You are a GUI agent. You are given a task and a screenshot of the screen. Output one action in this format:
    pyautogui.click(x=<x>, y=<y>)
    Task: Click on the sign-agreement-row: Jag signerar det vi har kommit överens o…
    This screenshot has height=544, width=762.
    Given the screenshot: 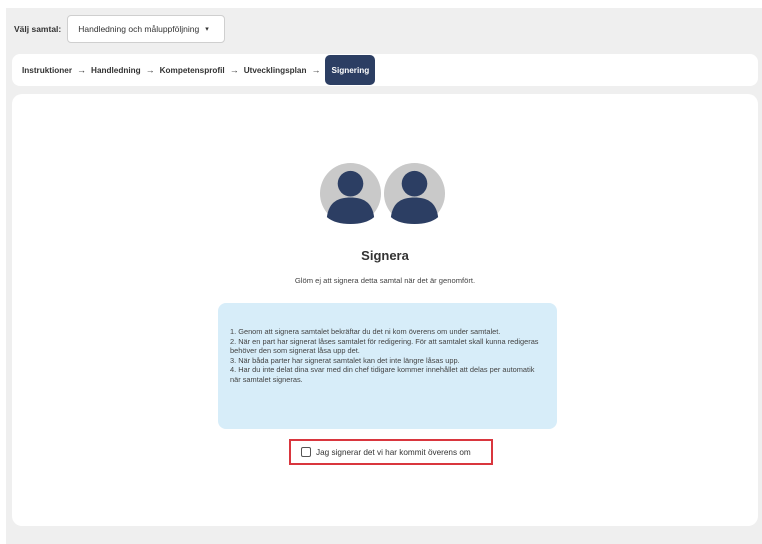 What is the action you would take?
    pyautogui.click(x=391, y=452)
    